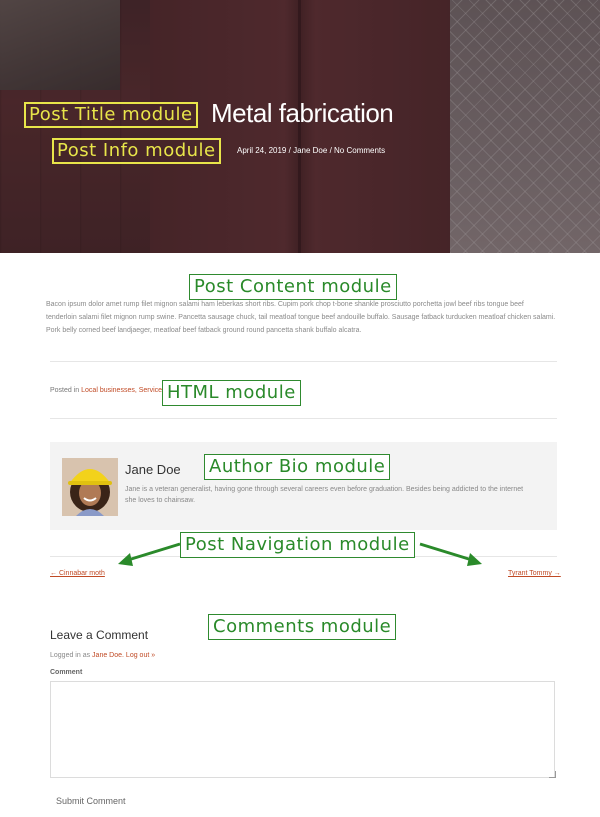  Describe the element at coordinates (154, 552) in the screenshot. I see `arrow-left` at that location.